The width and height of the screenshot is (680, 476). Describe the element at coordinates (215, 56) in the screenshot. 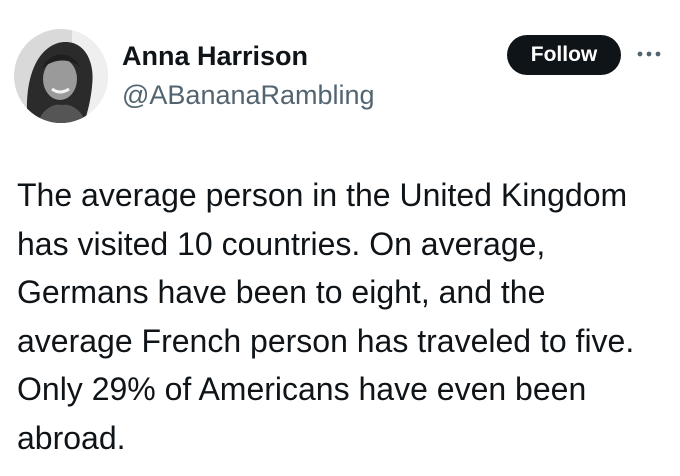

I see `author-name: Anna Harrison` at that location.